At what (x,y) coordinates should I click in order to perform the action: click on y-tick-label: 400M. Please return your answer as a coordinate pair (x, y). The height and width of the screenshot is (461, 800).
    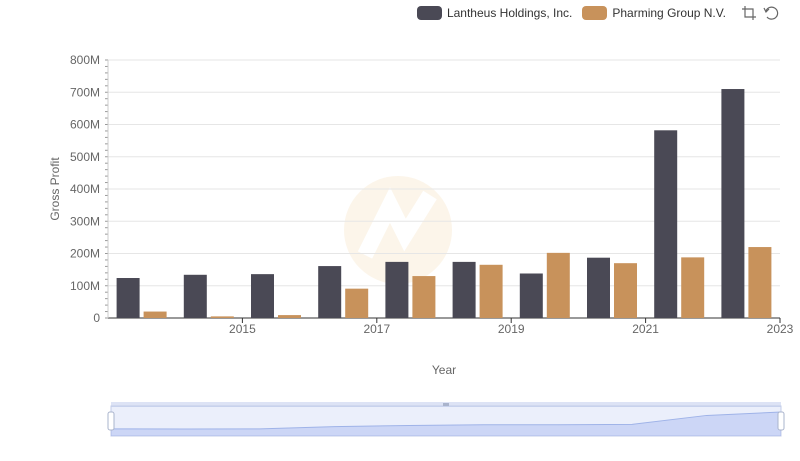
    Looking at the image, I should click on (85, 189).